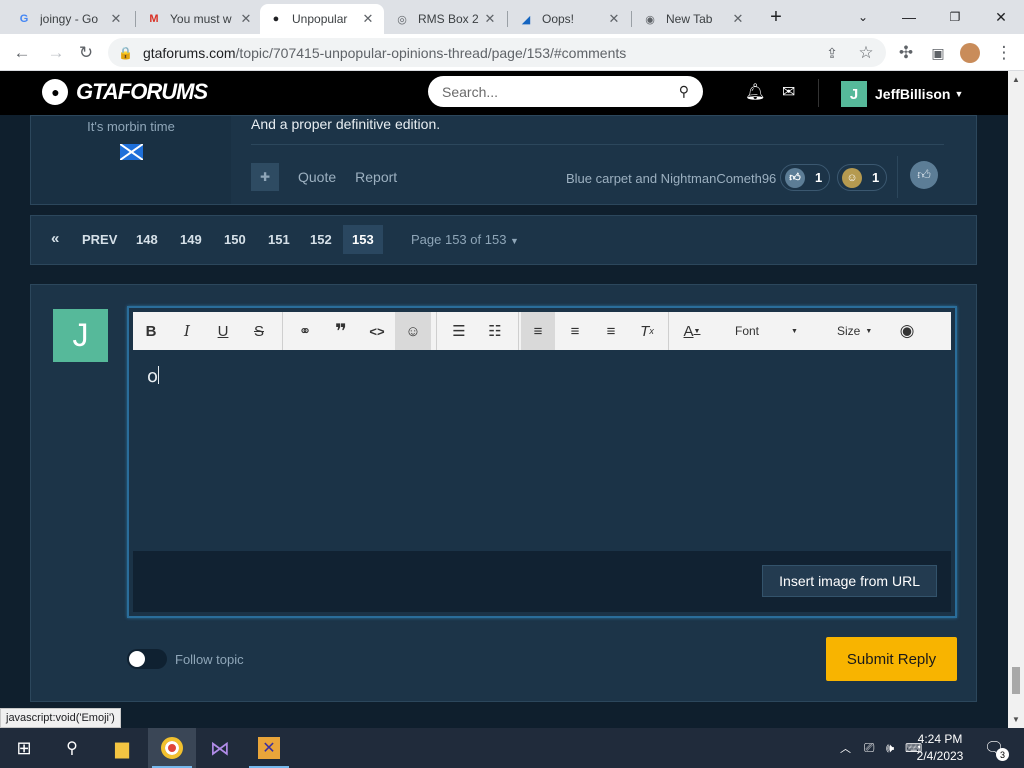  Describe the element at coordinates (907, 331) in the screenshot. I see `preview-eye-icon: ◉` at that location.